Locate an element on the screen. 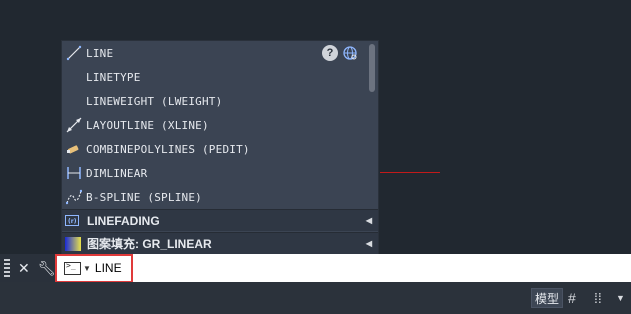 The width and height of the screenshot is (631, 314). group-label: LINEFADING is located at coordinates (123, 220).